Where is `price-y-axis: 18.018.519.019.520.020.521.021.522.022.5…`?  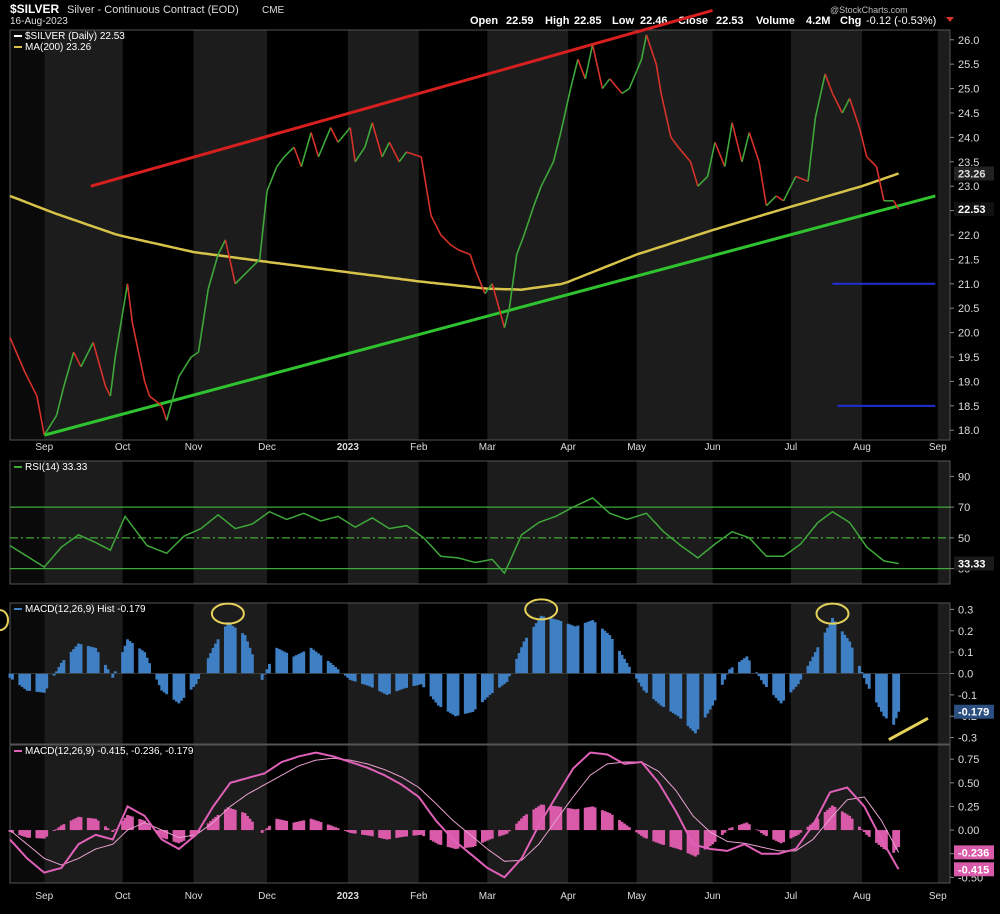 price-y-axis: 18.018.519.019.520.020.521.021.522.022.5… is located at coordinates (964, 236).